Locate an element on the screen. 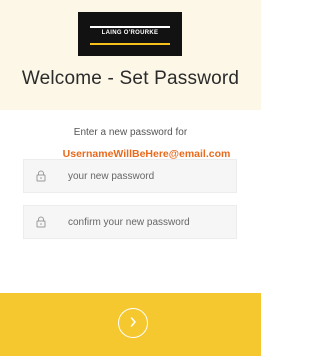 Image resolution: width=320 pixels, height=356 pixels. logo-yellow-stripe is located at coordinates (130, 44).